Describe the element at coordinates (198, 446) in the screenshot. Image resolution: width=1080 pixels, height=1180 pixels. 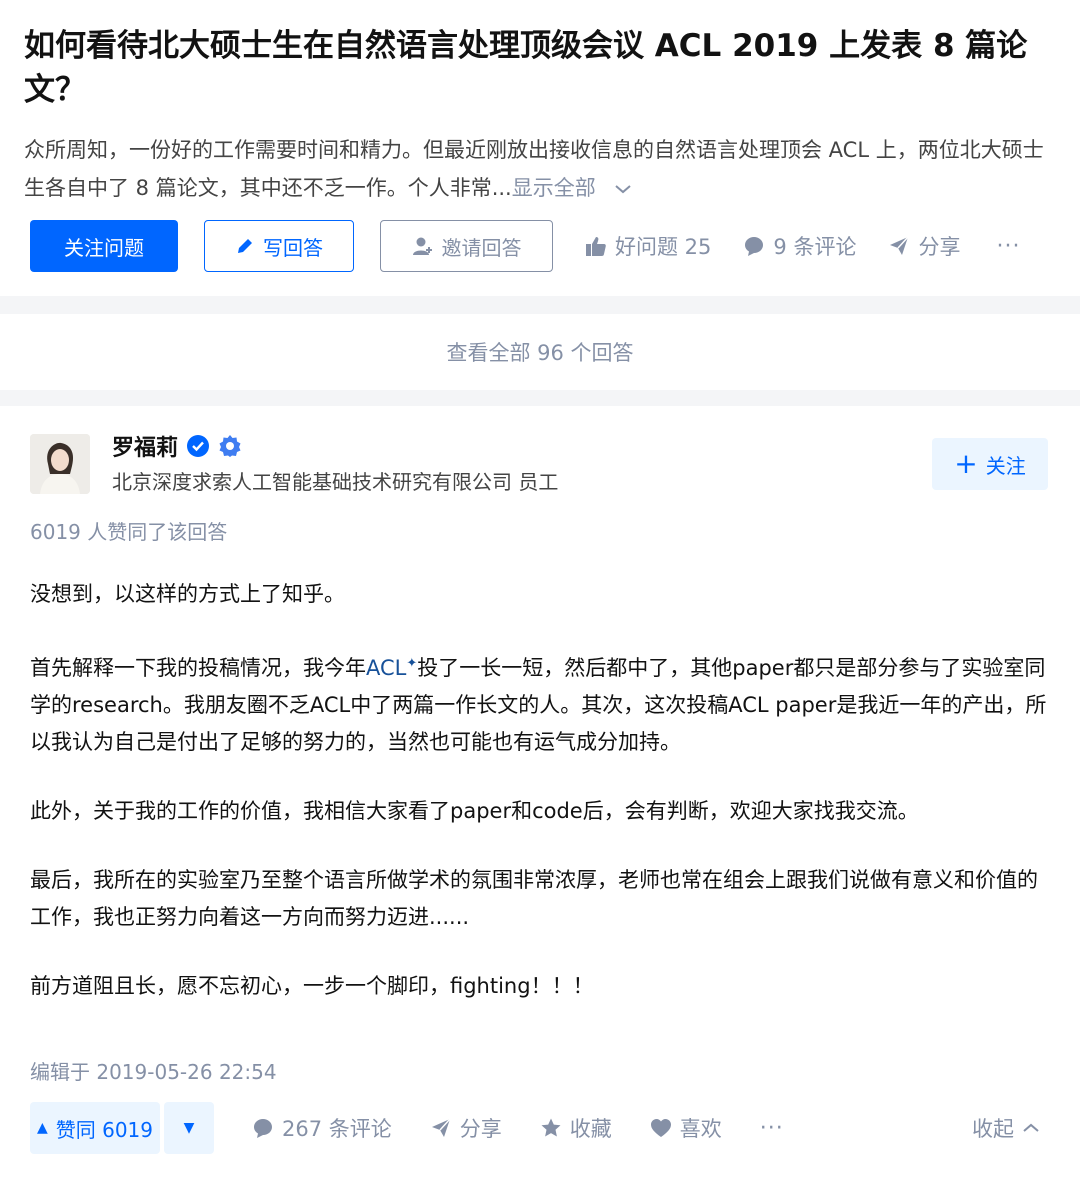
I see `verified-badge-icon` at that location.